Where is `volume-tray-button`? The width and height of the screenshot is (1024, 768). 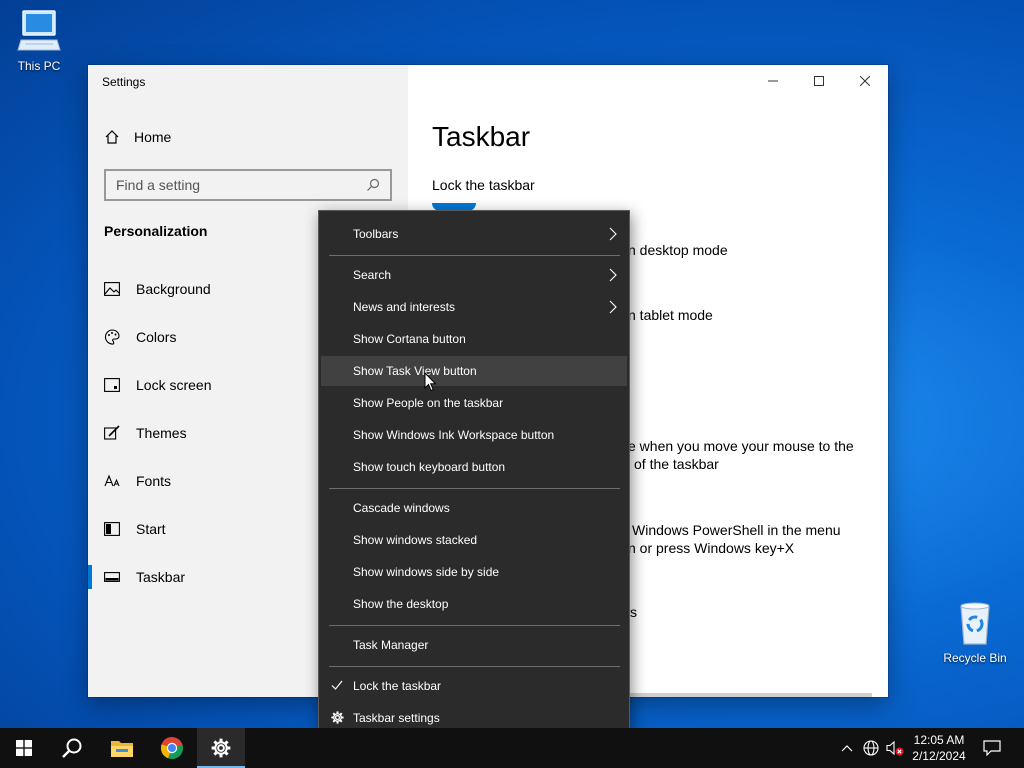 volume-tray-button is located at coordinates (895, 748).